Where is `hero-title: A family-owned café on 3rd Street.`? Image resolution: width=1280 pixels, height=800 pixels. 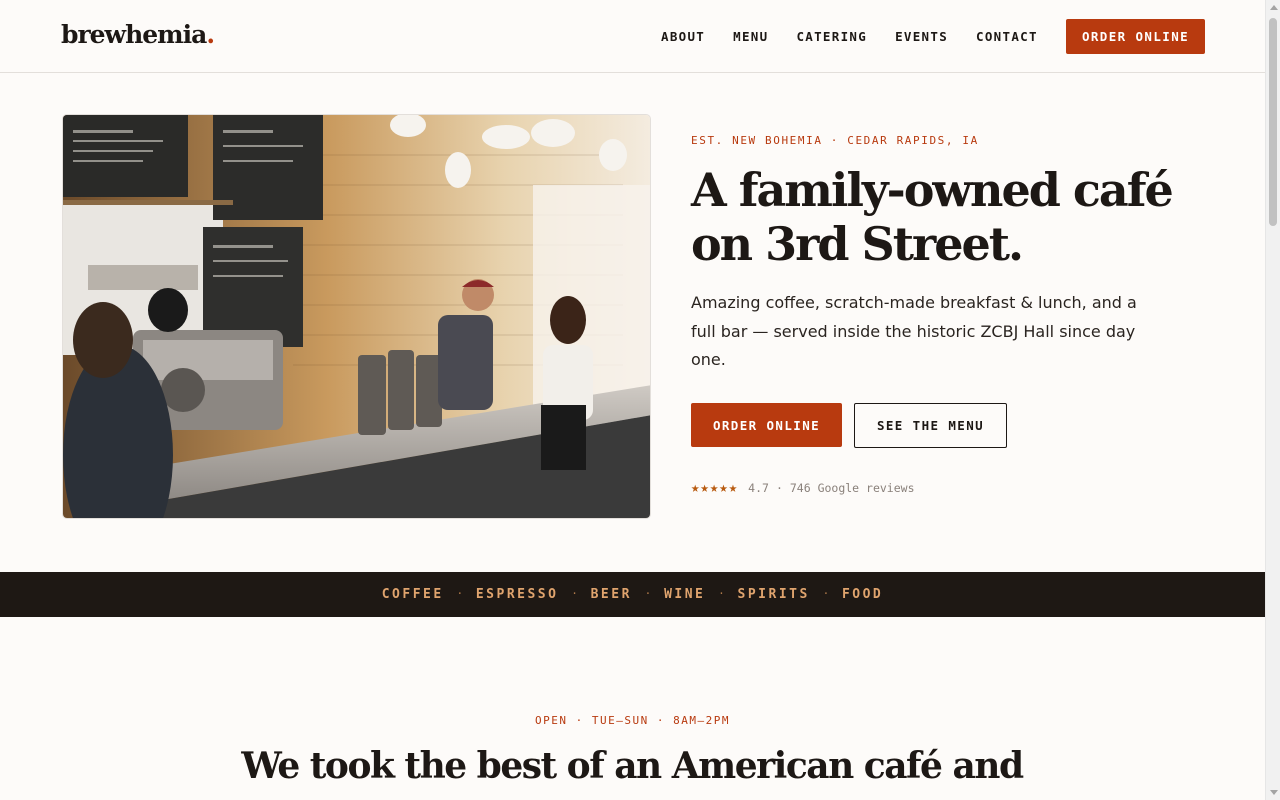 hero-title: A family-owned café on 3rd Street. is located at coordinates (951, 217).